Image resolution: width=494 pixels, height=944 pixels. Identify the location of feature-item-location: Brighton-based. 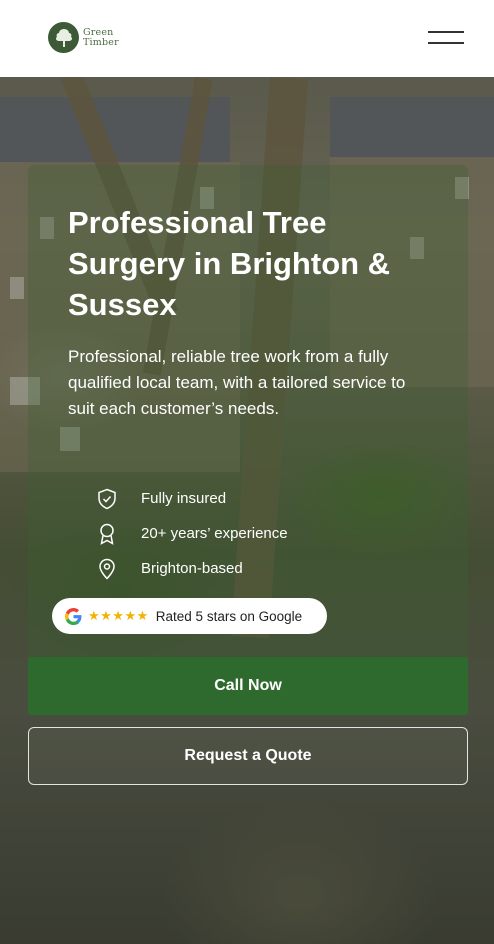
(192, 568).